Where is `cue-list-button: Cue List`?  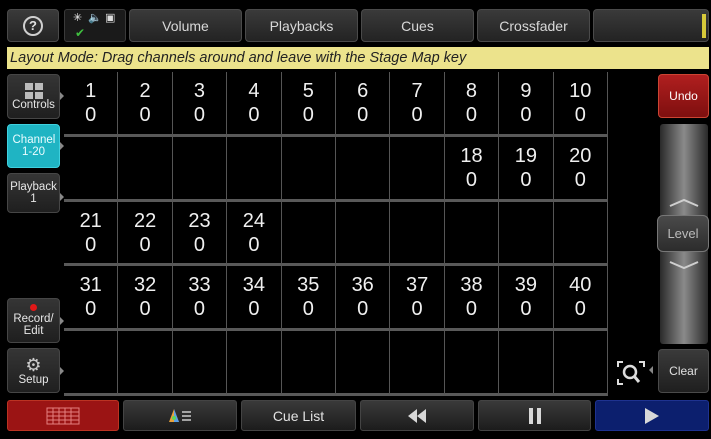 cue-list-button: Cue List is located at coordinates (298, 415).